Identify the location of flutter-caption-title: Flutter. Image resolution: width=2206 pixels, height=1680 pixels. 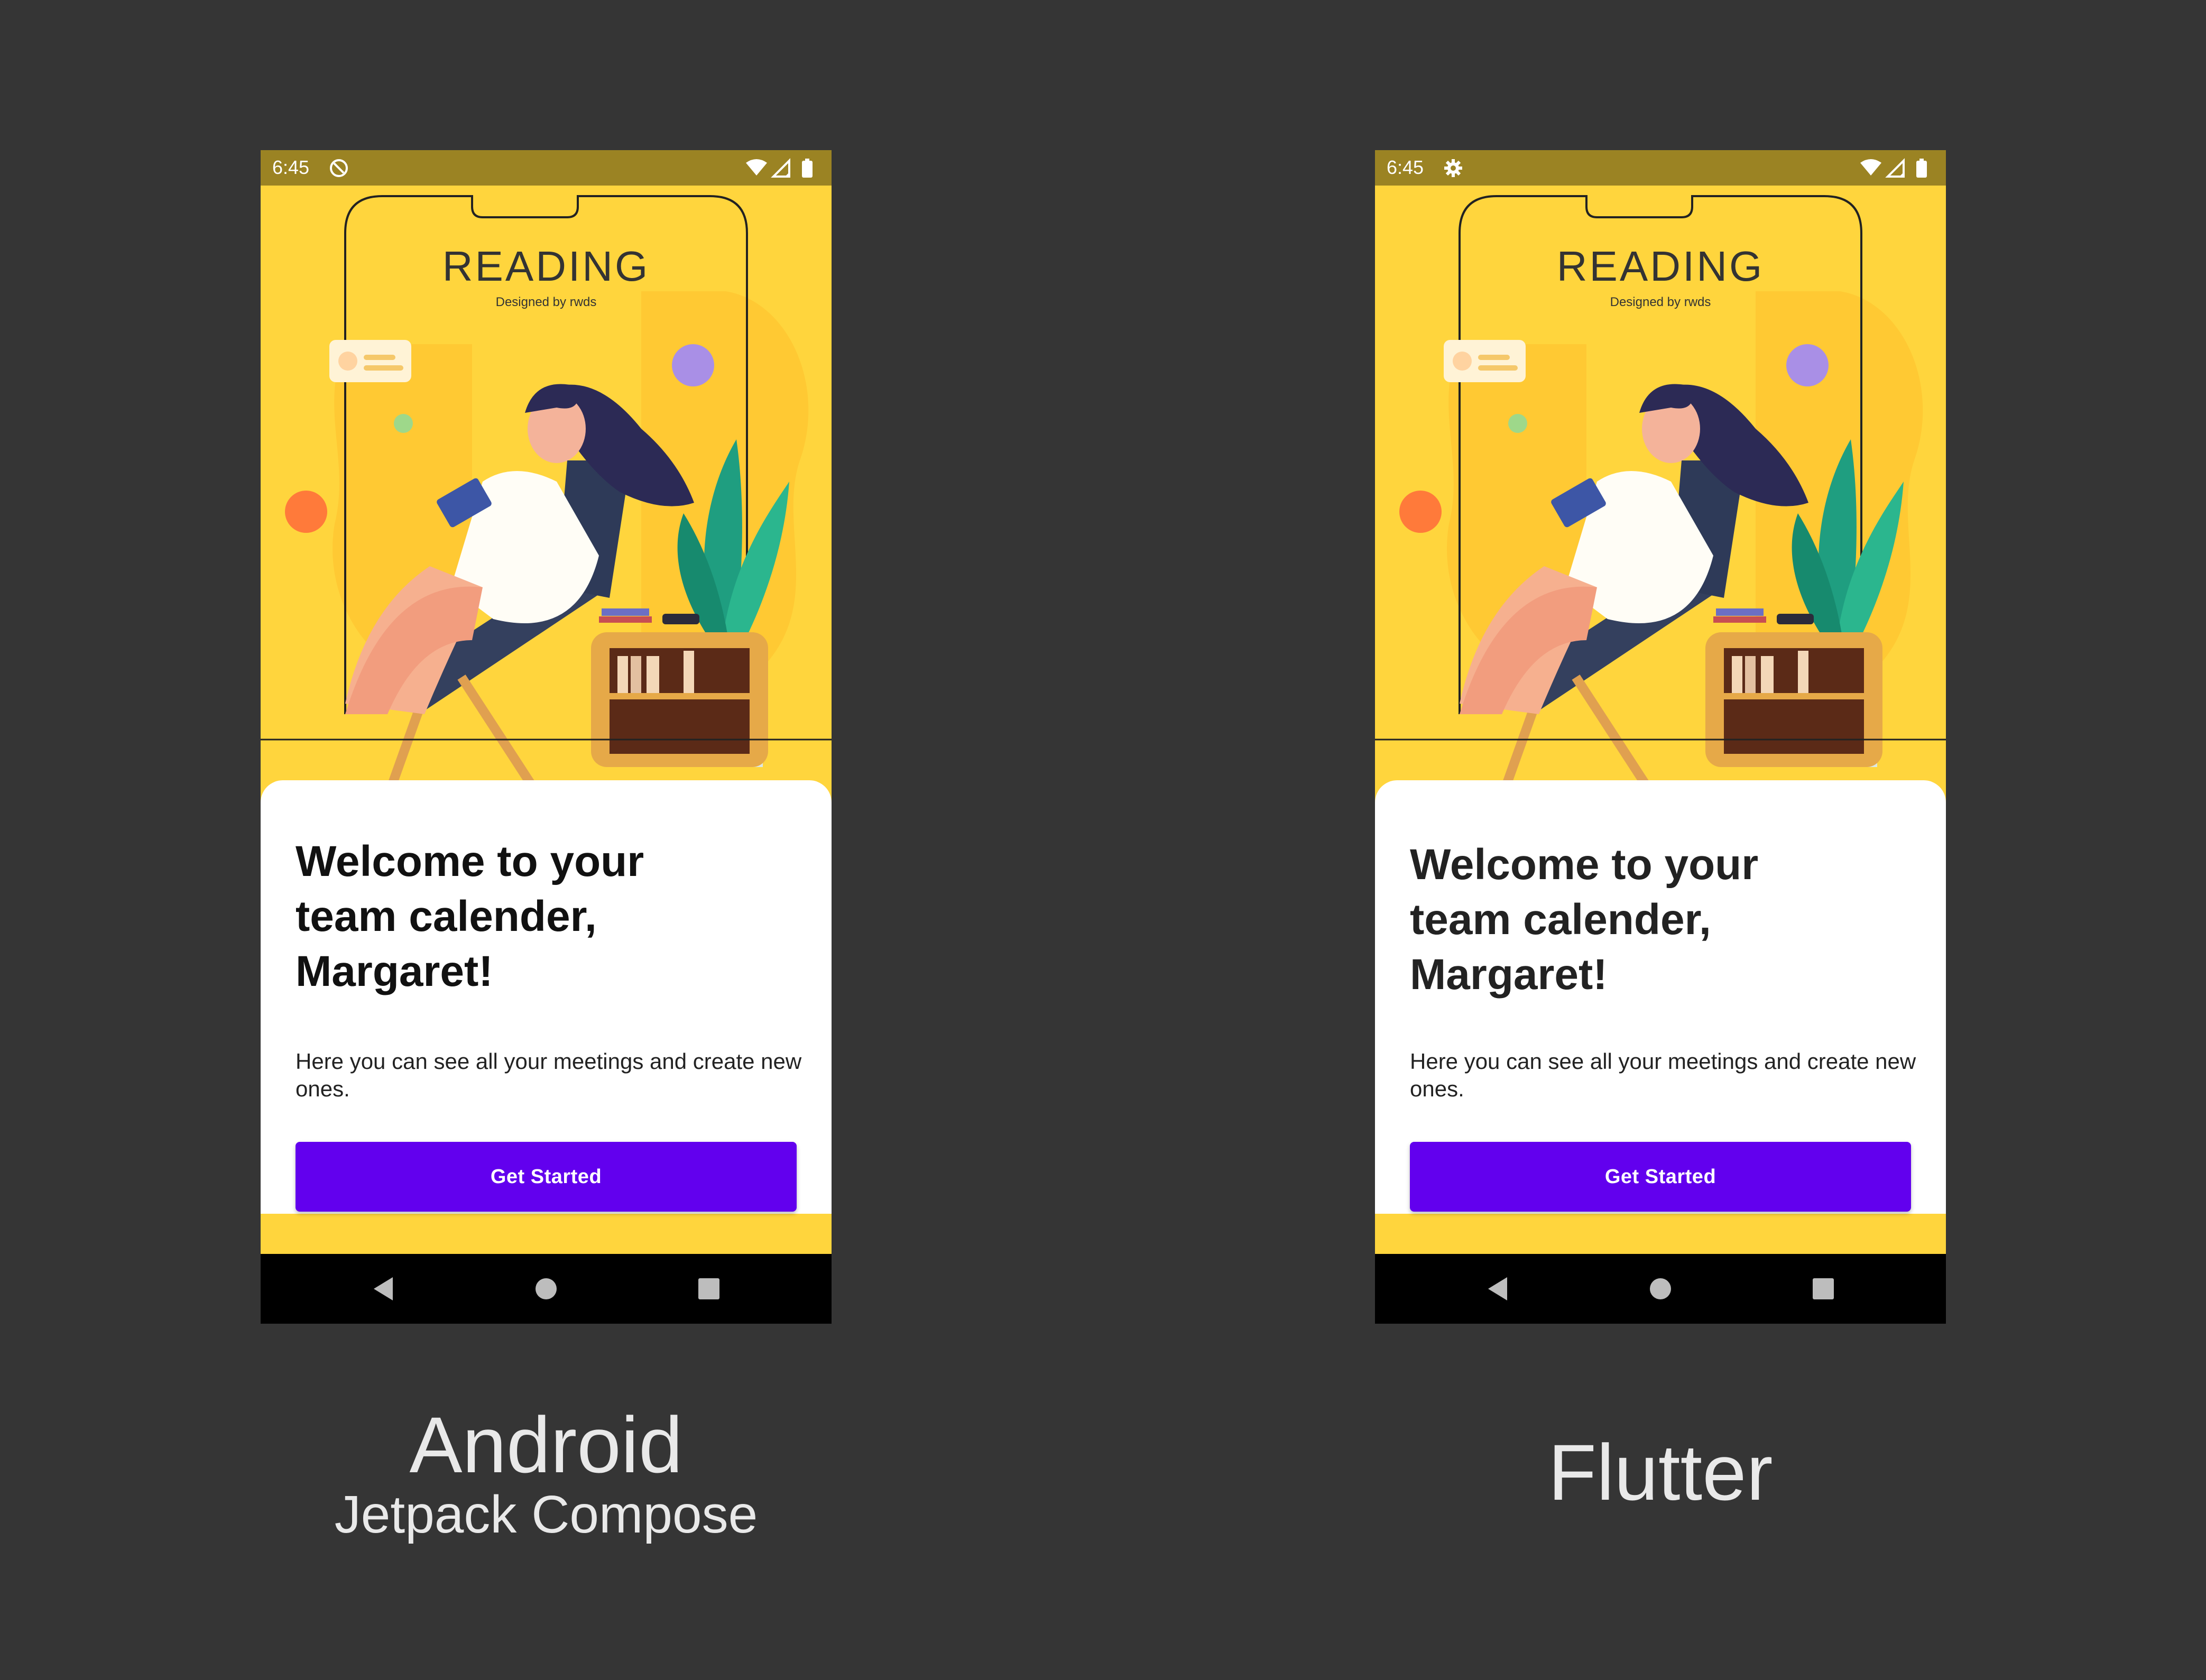
(1661, 1472).